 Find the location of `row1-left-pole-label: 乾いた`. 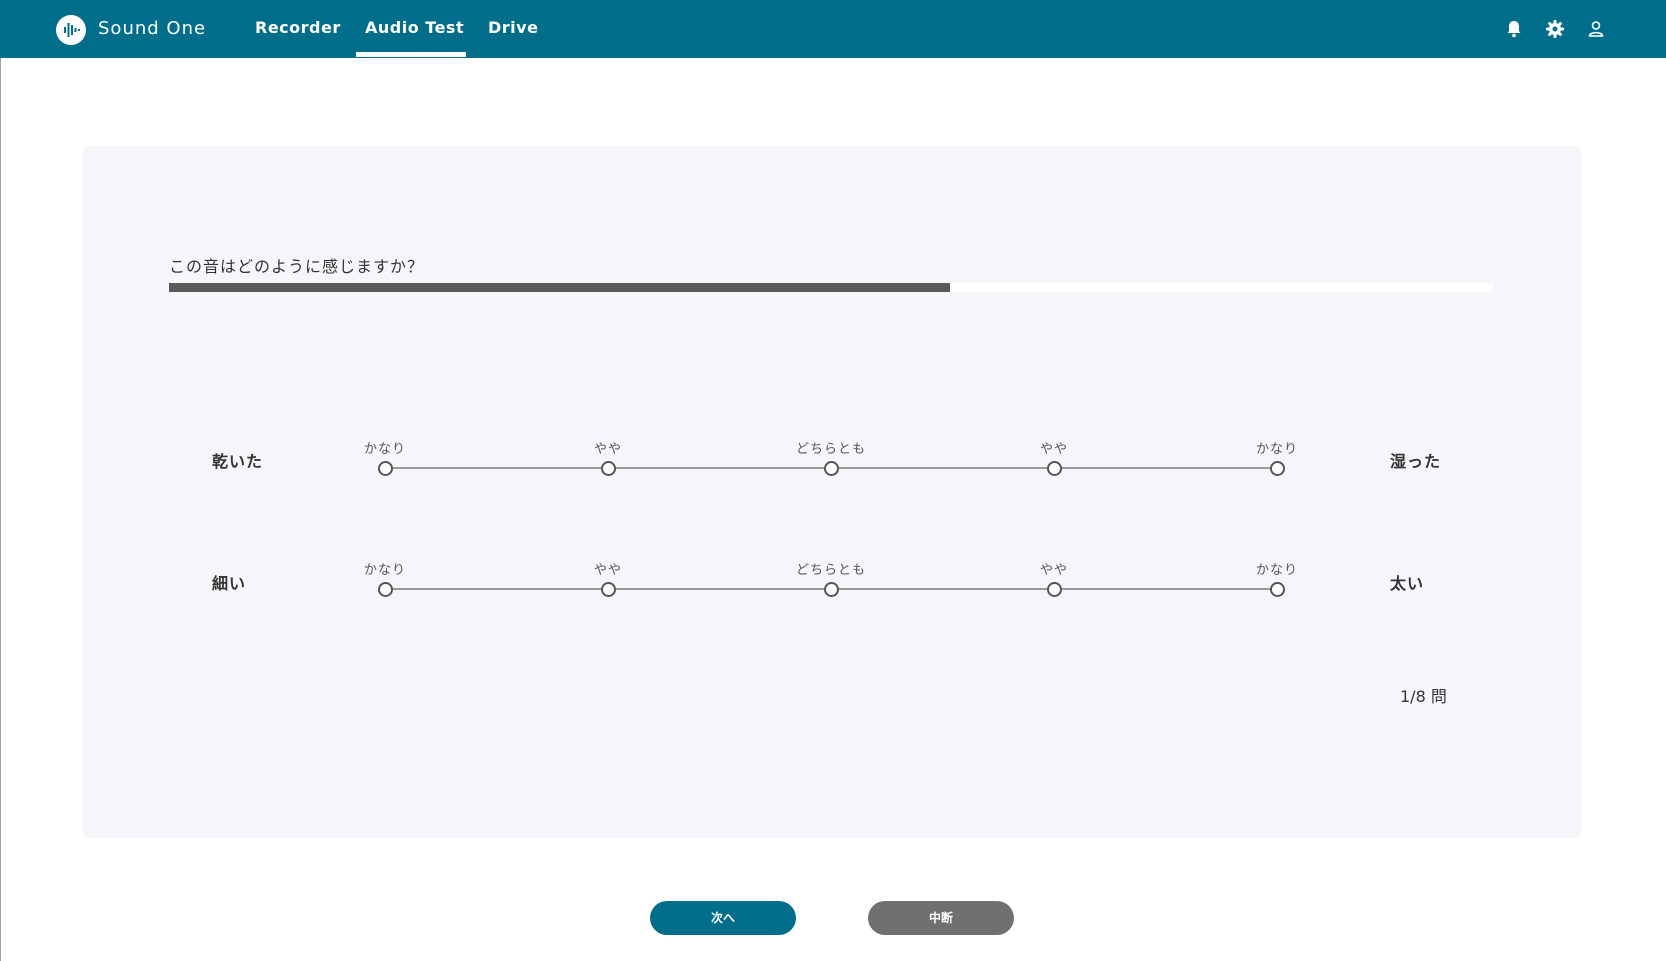

row1-left-pole-label: 乾いた is located at coordinates (238, 461).